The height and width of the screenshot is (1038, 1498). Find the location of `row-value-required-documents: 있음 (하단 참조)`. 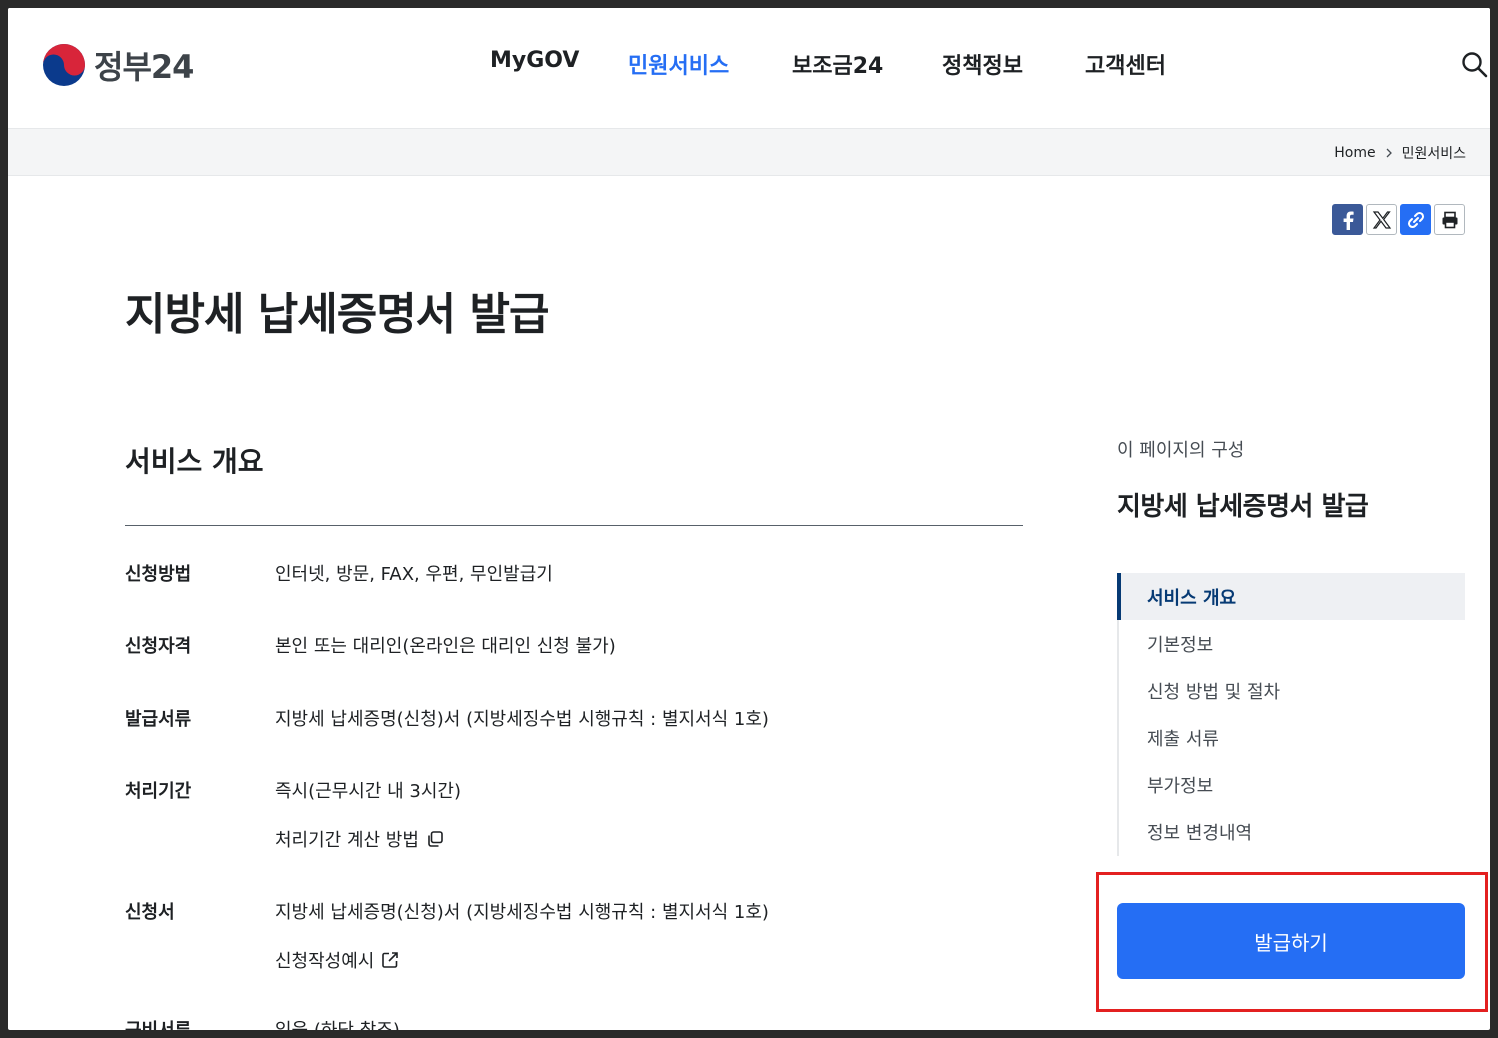

row-value-required-documents: 있음 (하단 참조) is located at coordinates (337, 1023).